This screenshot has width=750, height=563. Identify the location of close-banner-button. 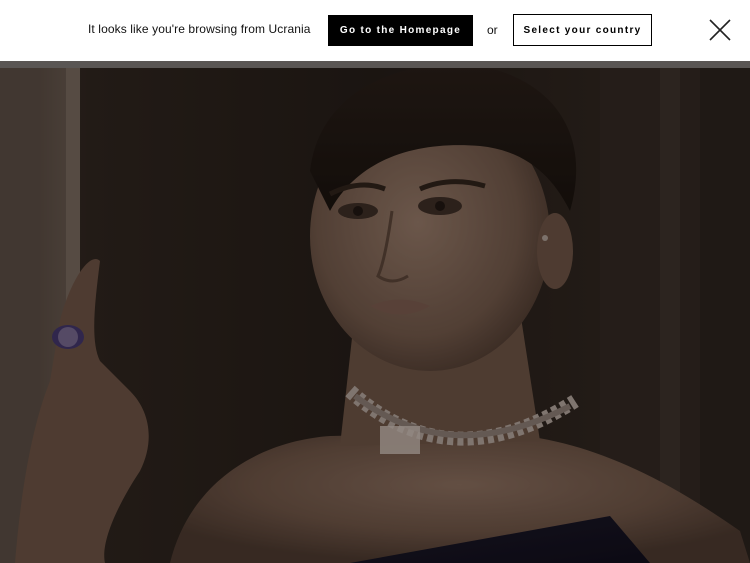
(720, 30).